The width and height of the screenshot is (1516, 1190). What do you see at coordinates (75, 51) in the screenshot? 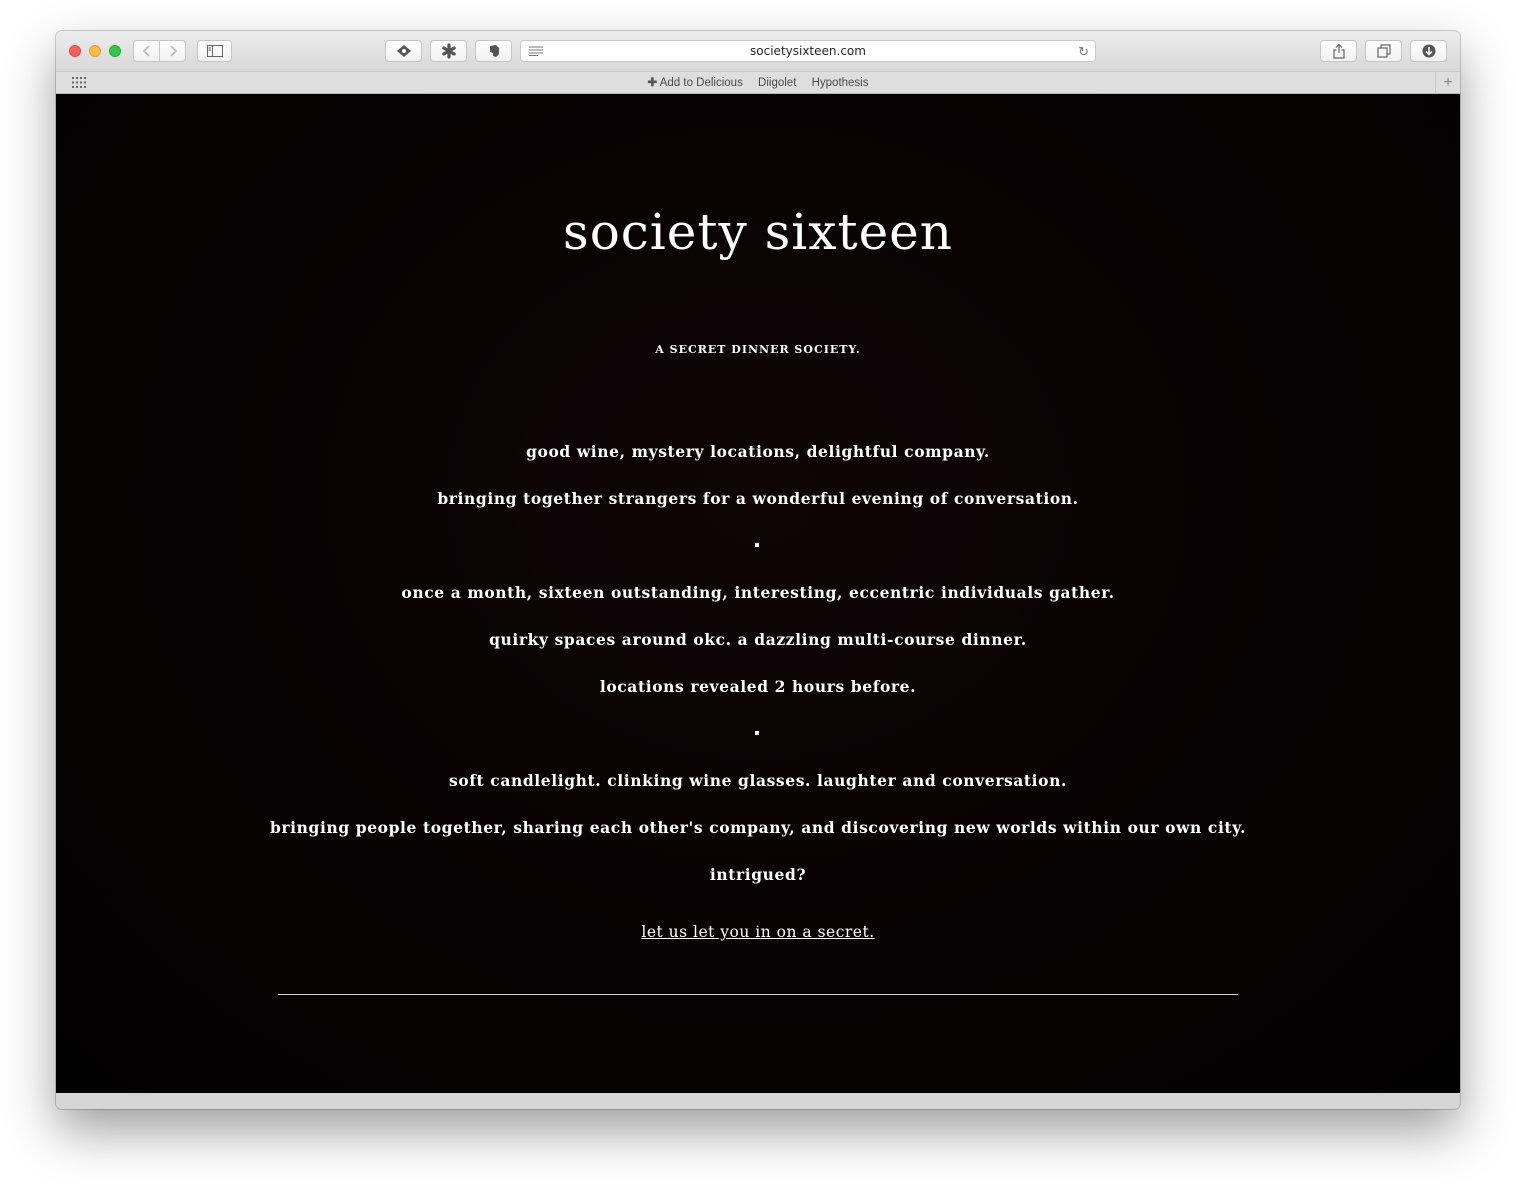
I see `close-window-button` at bounding box center [75, 51].